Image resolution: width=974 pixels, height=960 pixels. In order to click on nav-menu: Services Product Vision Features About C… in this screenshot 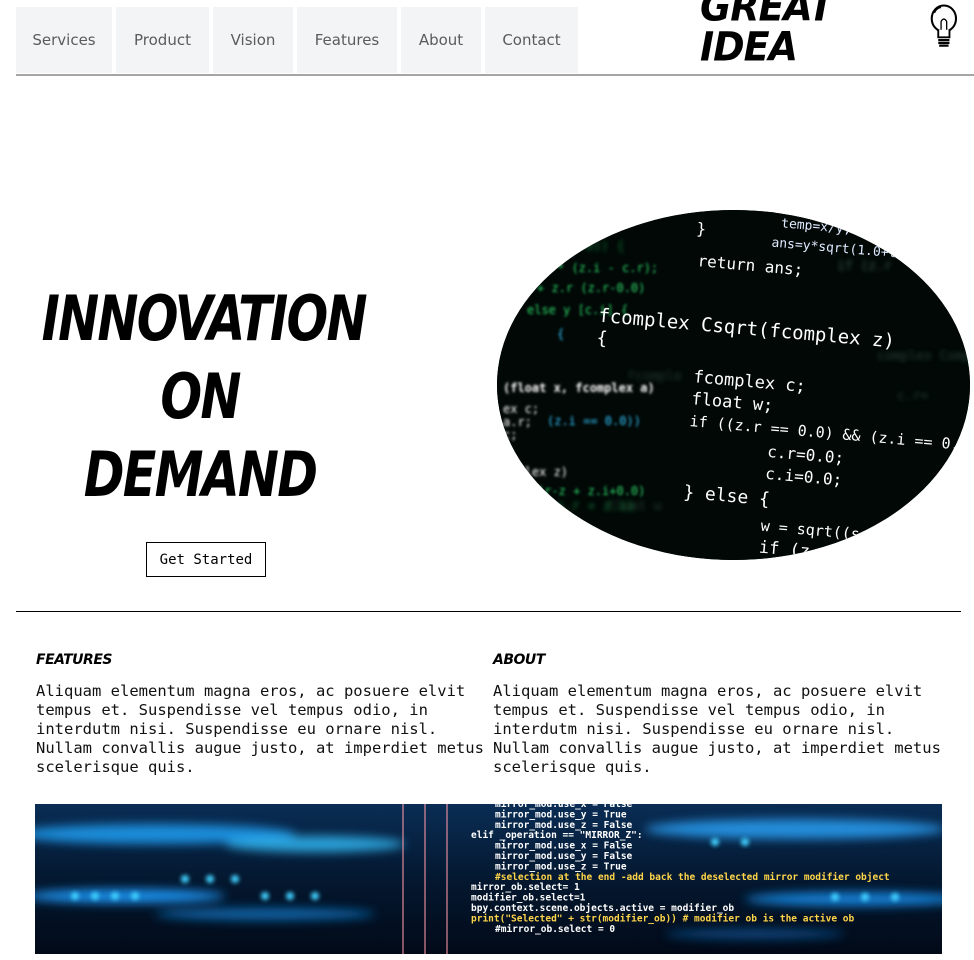, I will do `click(297, 40)`.